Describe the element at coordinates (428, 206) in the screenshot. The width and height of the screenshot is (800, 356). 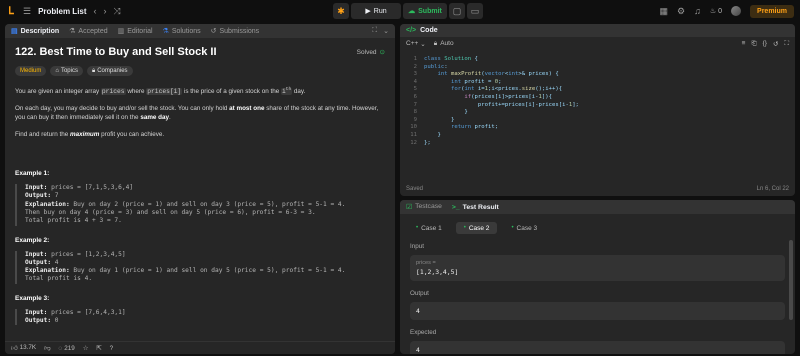
I see `tab-label: Testcase` at that location.